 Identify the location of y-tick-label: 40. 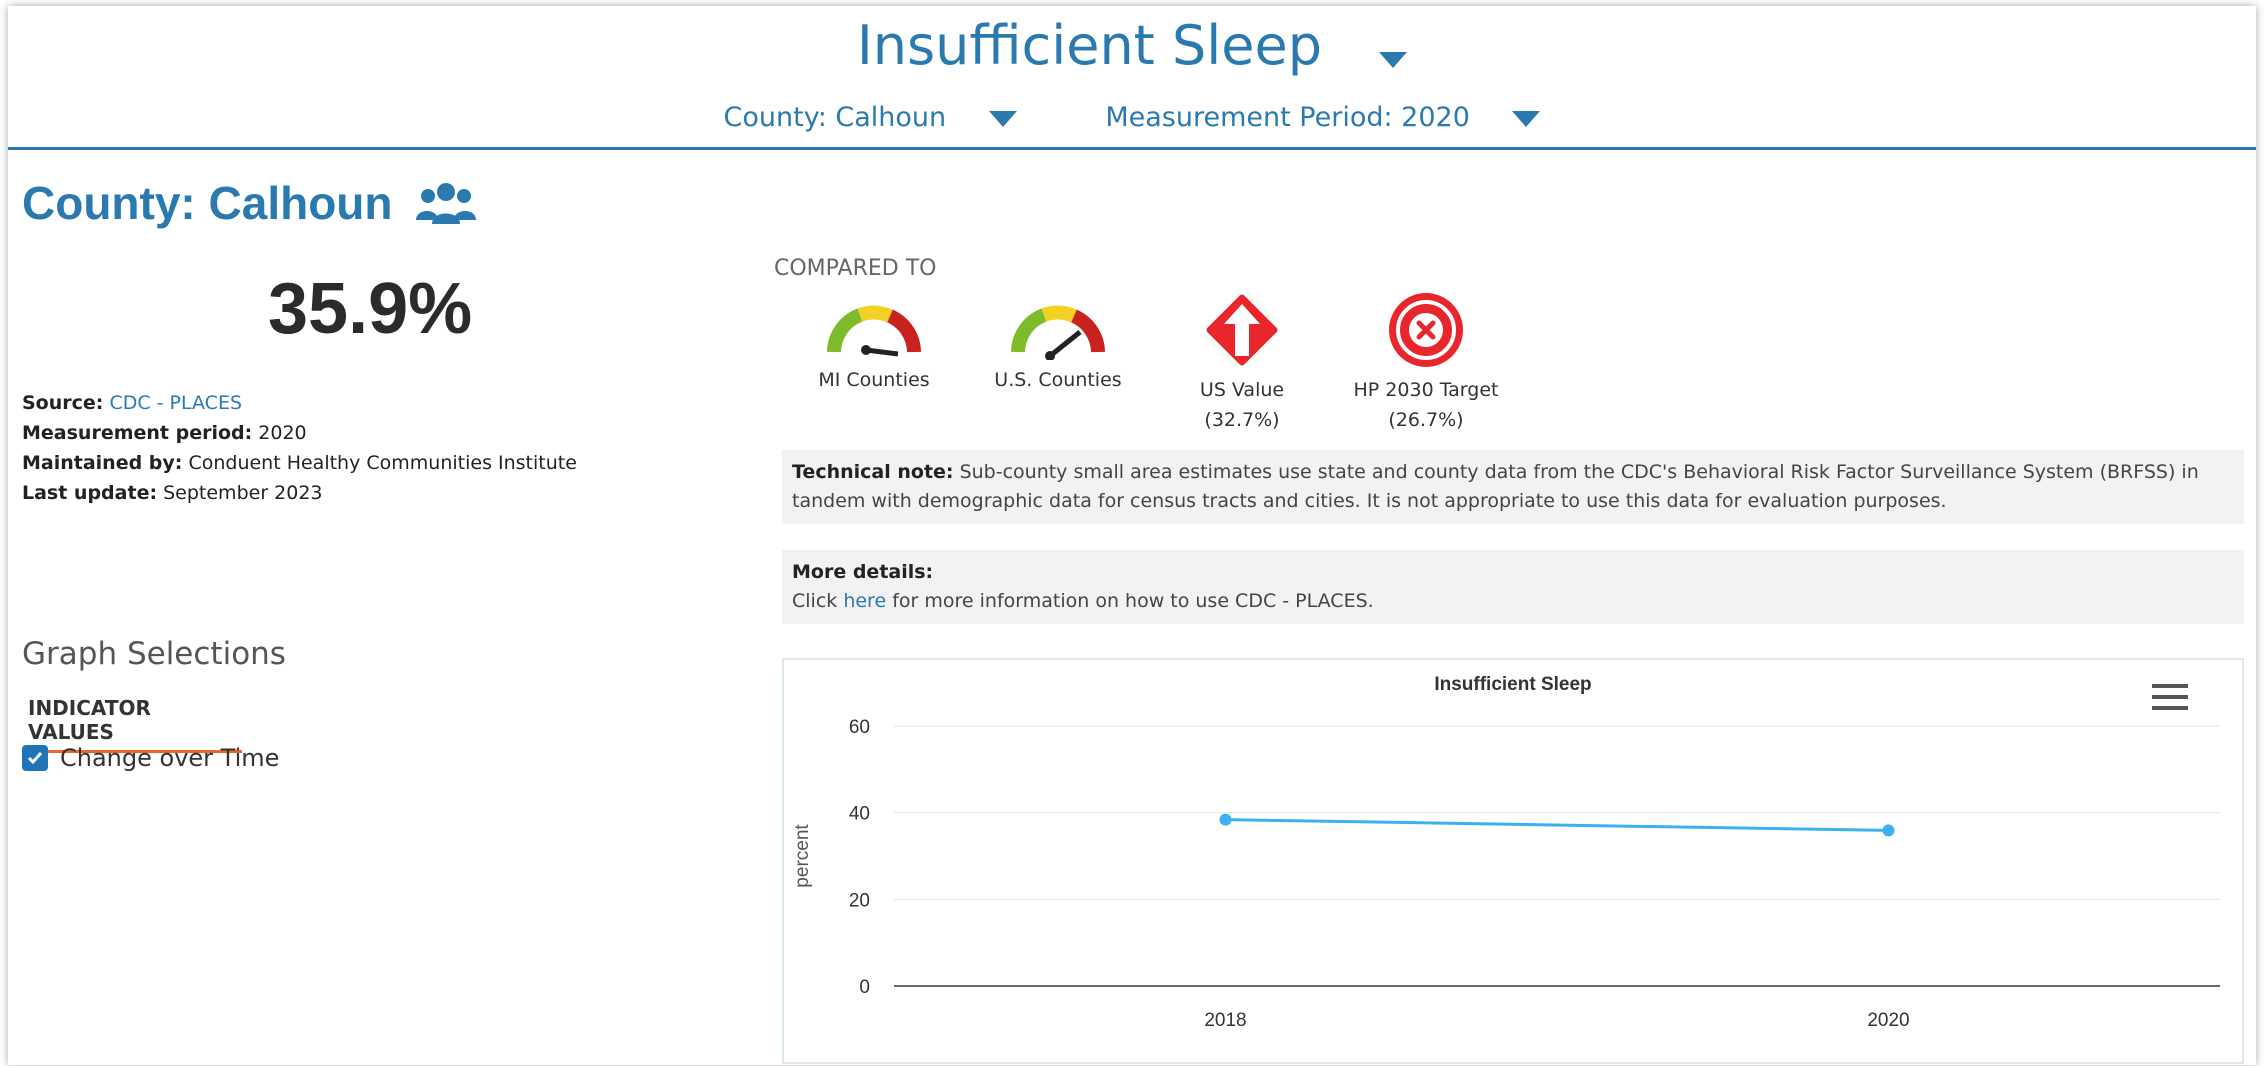
(859, 814).